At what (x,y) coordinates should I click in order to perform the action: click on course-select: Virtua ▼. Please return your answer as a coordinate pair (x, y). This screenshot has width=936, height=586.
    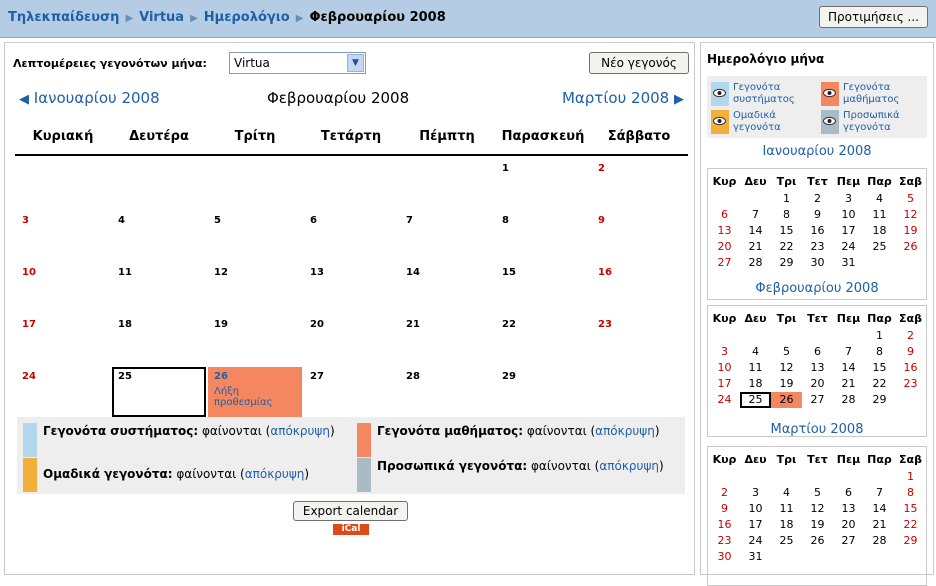
    Looking at the image, I should click on (297, 63).